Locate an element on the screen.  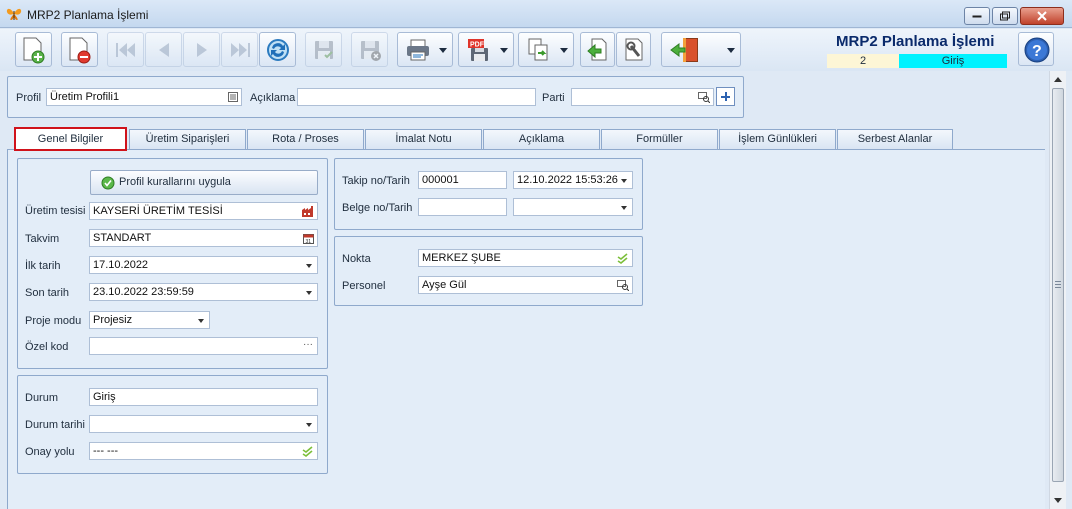
new-document-icon is located at coordinates (33, 50).